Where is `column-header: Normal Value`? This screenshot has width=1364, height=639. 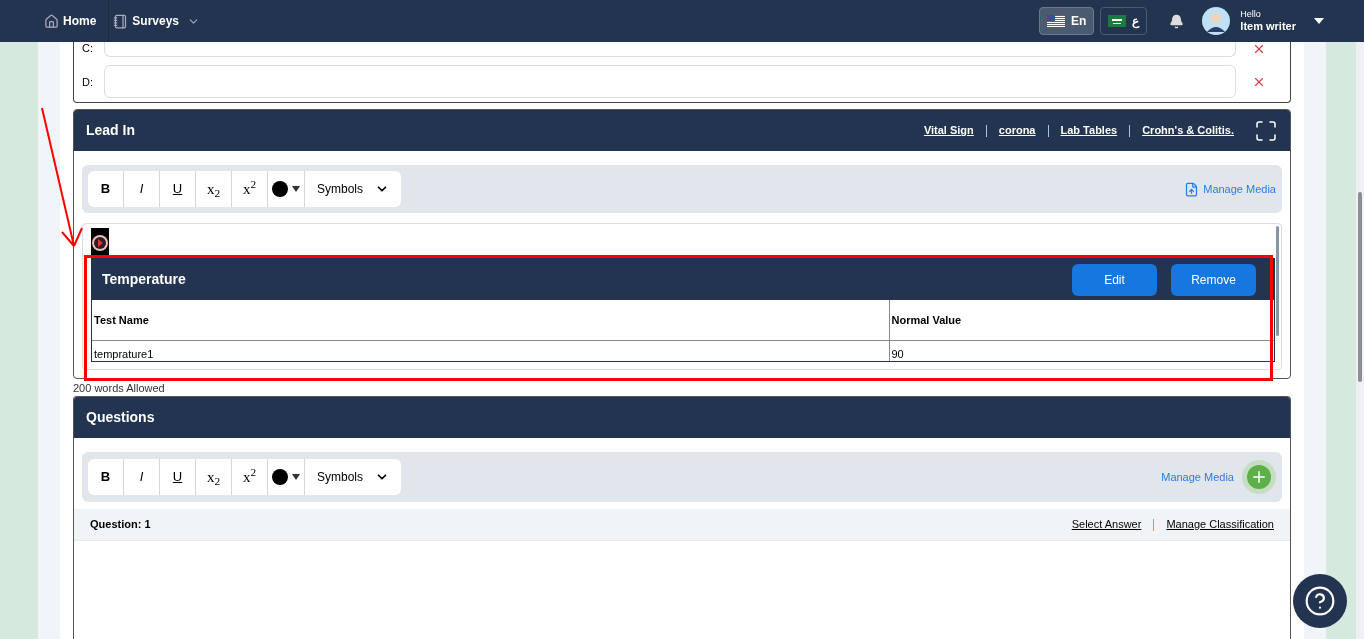 column-header: Normal Value is located at coordinates (1081, 320).